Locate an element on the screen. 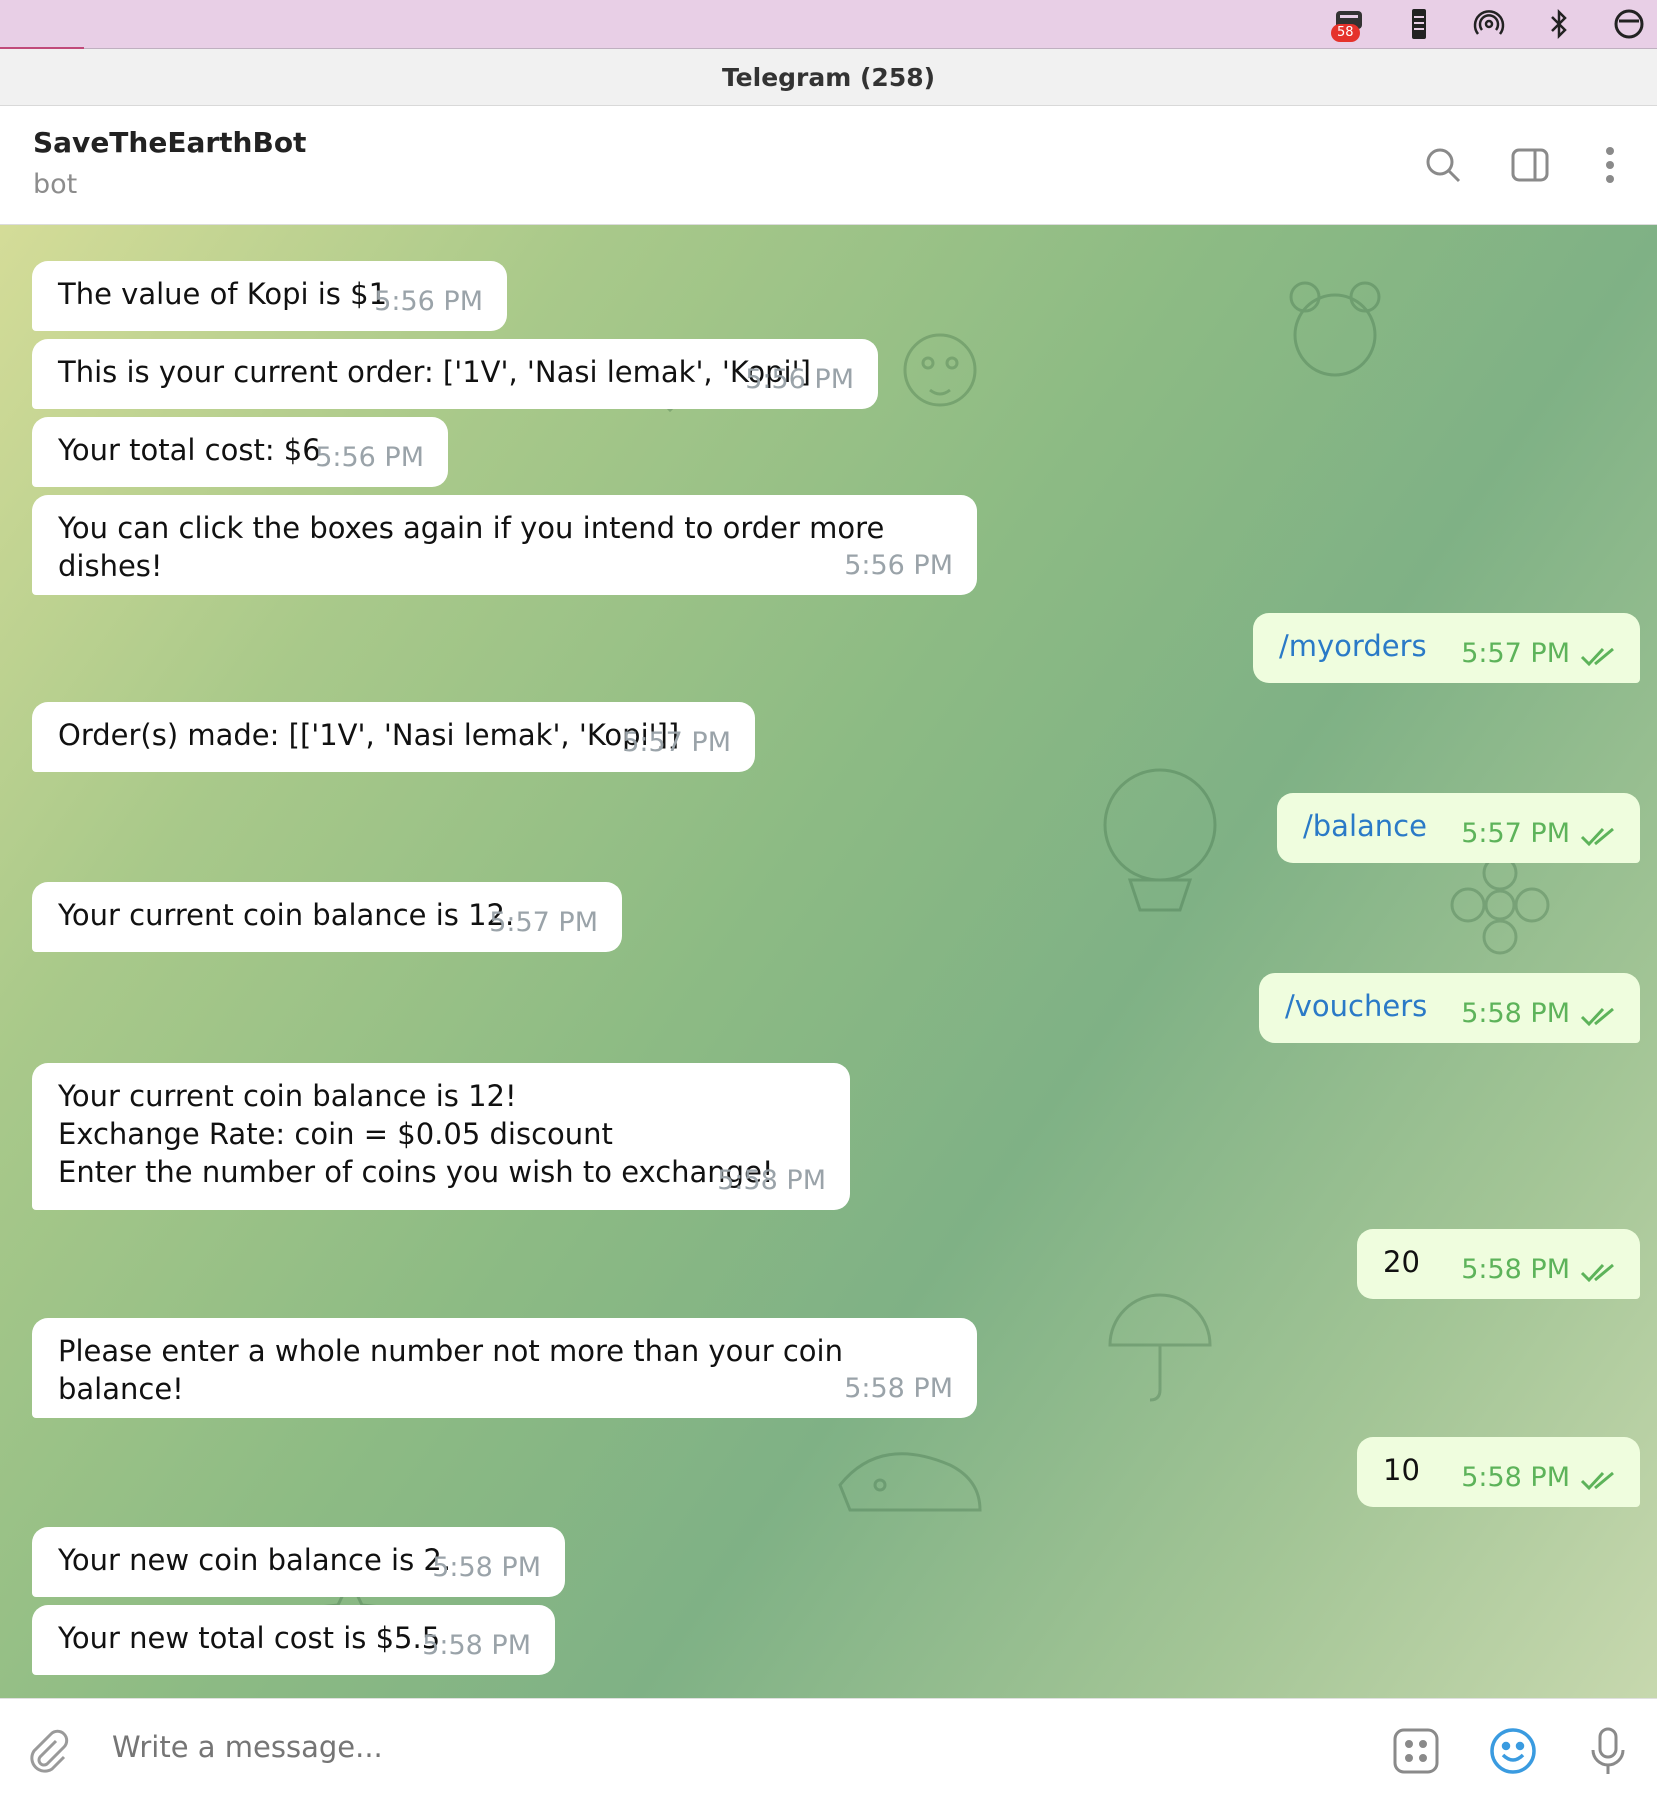 This screenshot has width=1657, height=1801. message-incoming: Your current coin balance is 12. 5:57 PM is located at coordinates (327, 917).